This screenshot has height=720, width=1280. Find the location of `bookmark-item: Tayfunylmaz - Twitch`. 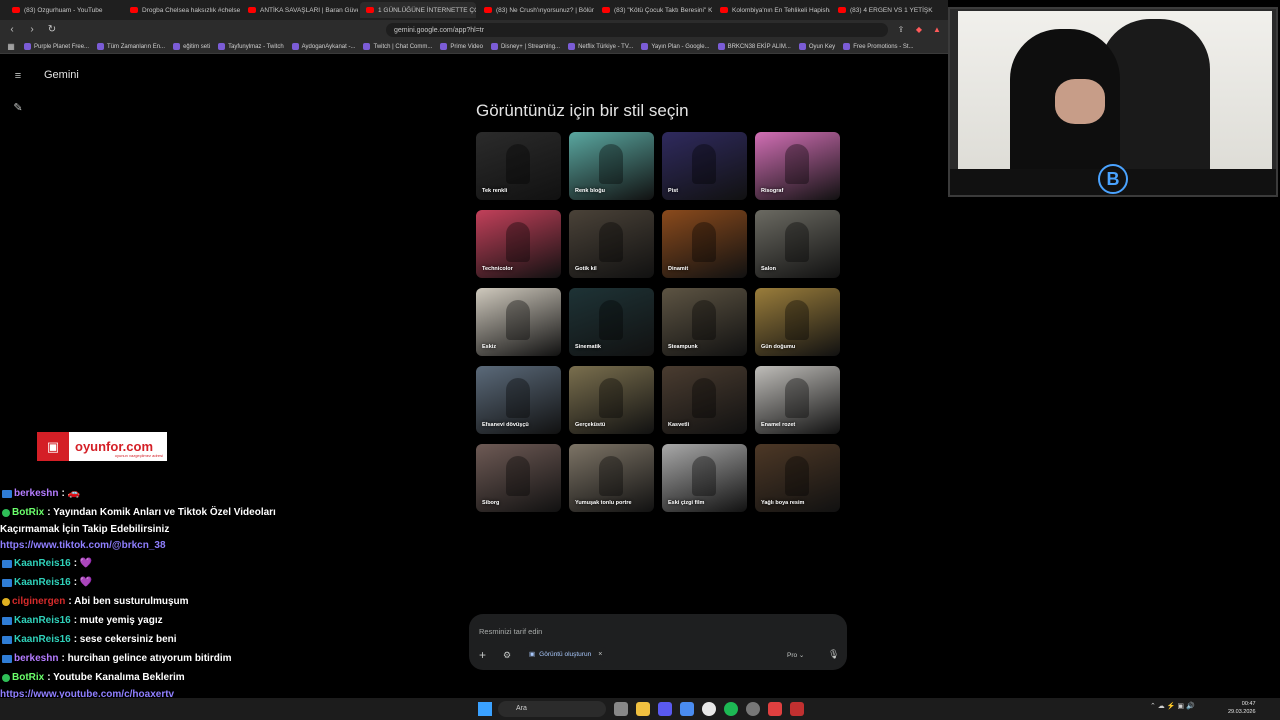

bookmark-item: Tayfunylmaz - Twitch is located at coordinates (251, 46).